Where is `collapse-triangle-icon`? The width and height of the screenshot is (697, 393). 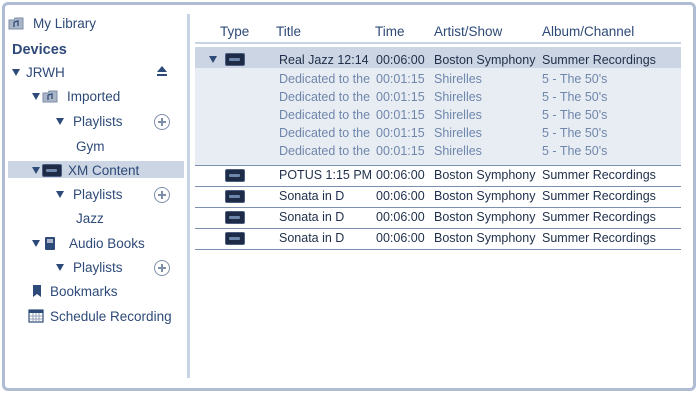 collapse-triangle-icon is located at coordinates (213, 59).